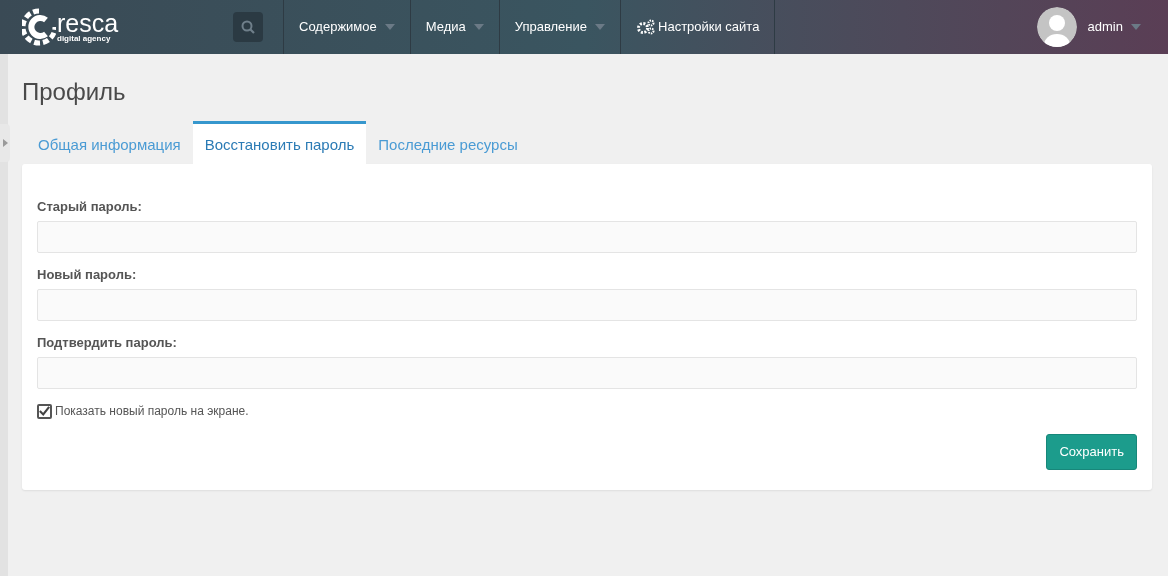  Describe the element at coordinates (560, 27) in the screenshot. I see `nav-menu-item: Управление` at that location.